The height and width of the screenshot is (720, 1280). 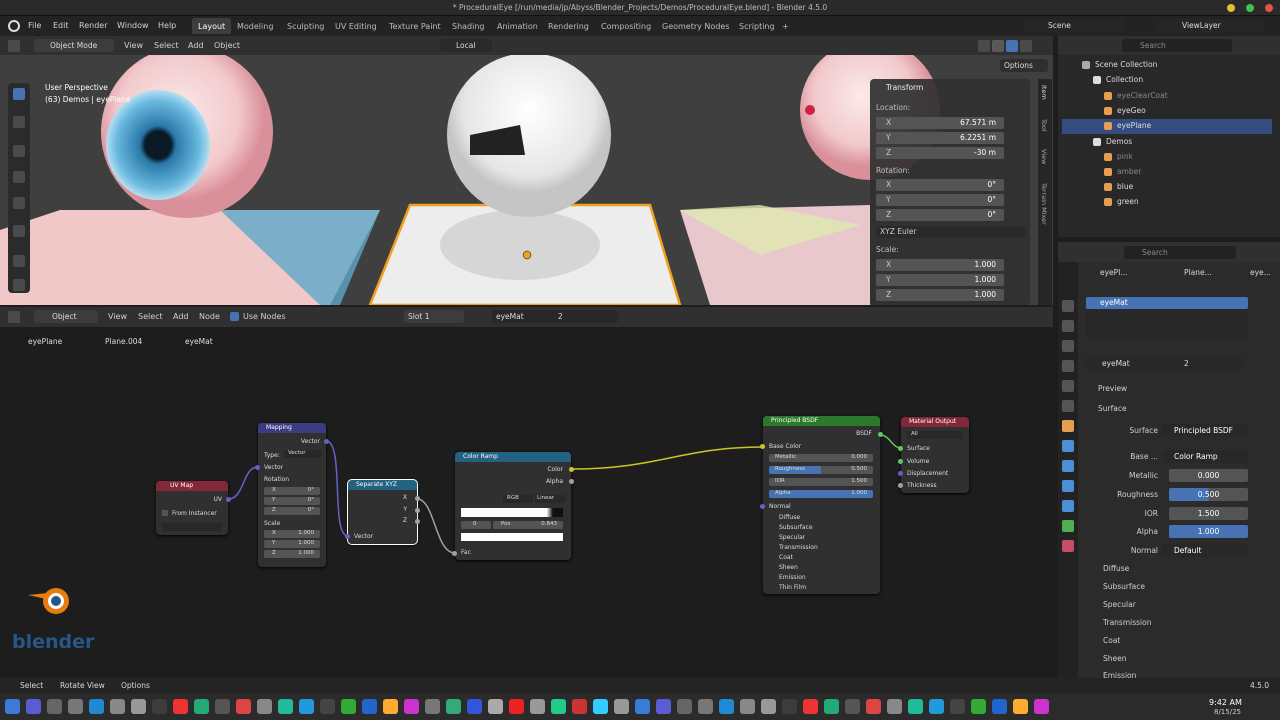 What do you see at coordinates (1205, 550) in the screenshot?
I see `props-normal-link: Default` at bounding box center [1205, 550].